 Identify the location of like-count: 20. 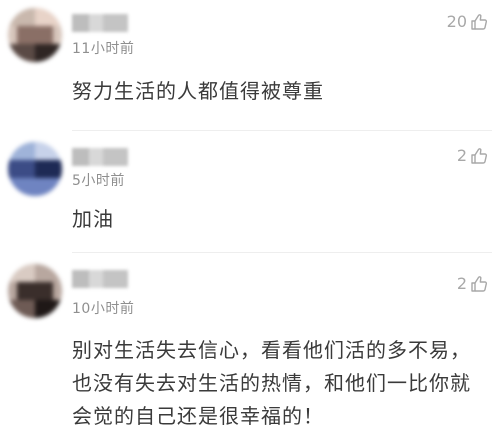
(456, 21).